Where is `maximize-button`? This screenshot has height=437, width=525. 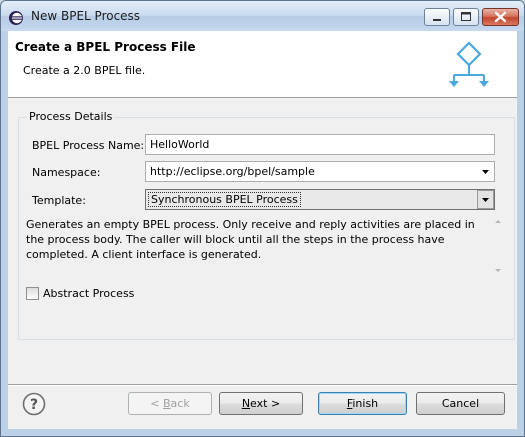
maximize-button is located at coordinates (466, 17).